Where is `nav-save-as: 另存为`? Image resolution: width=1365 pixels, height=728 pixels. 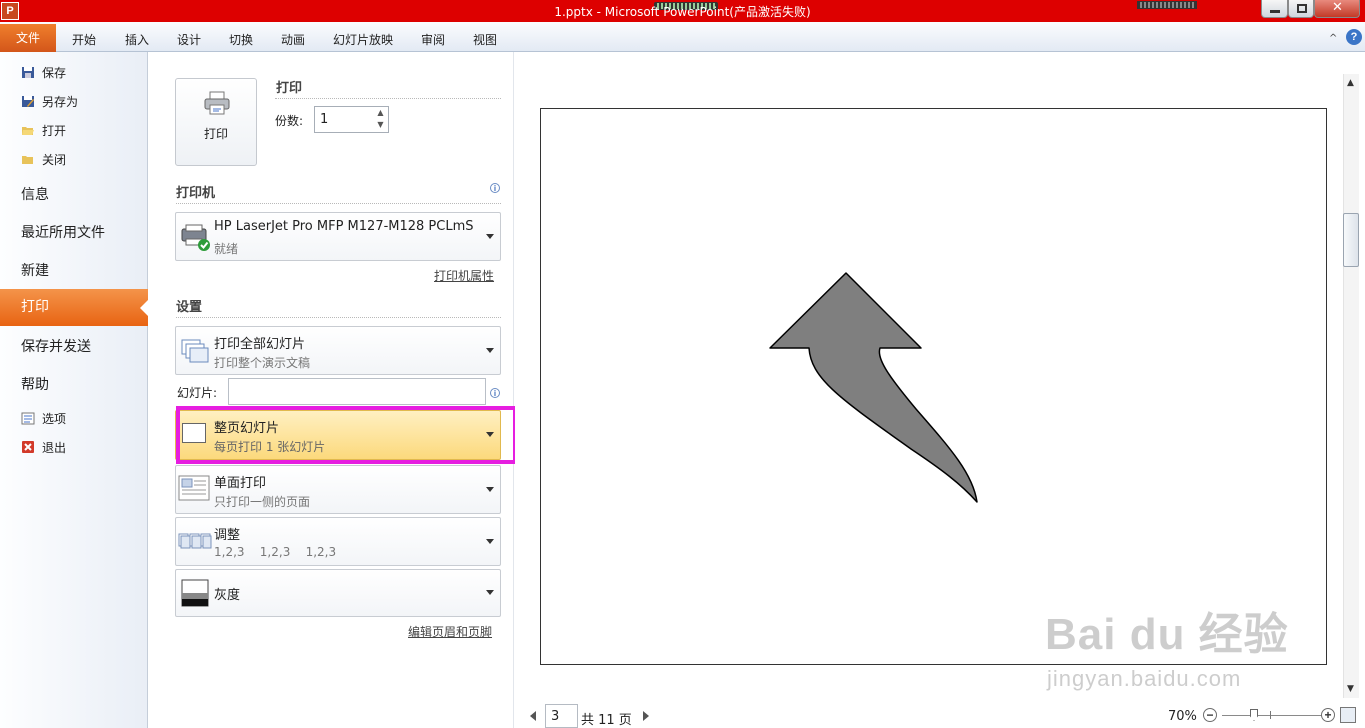
nav-save-as: 另存为 is located at coordinates (49, 101).